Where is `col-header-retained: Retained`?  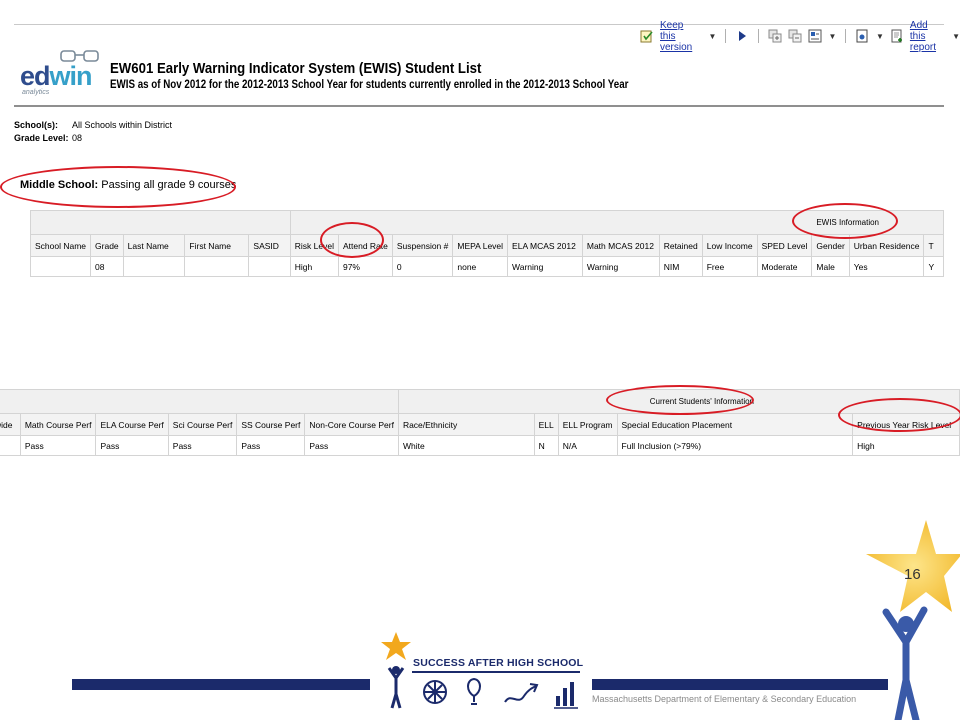
col-header-retained: Retained is located at coordinates (680, 245).